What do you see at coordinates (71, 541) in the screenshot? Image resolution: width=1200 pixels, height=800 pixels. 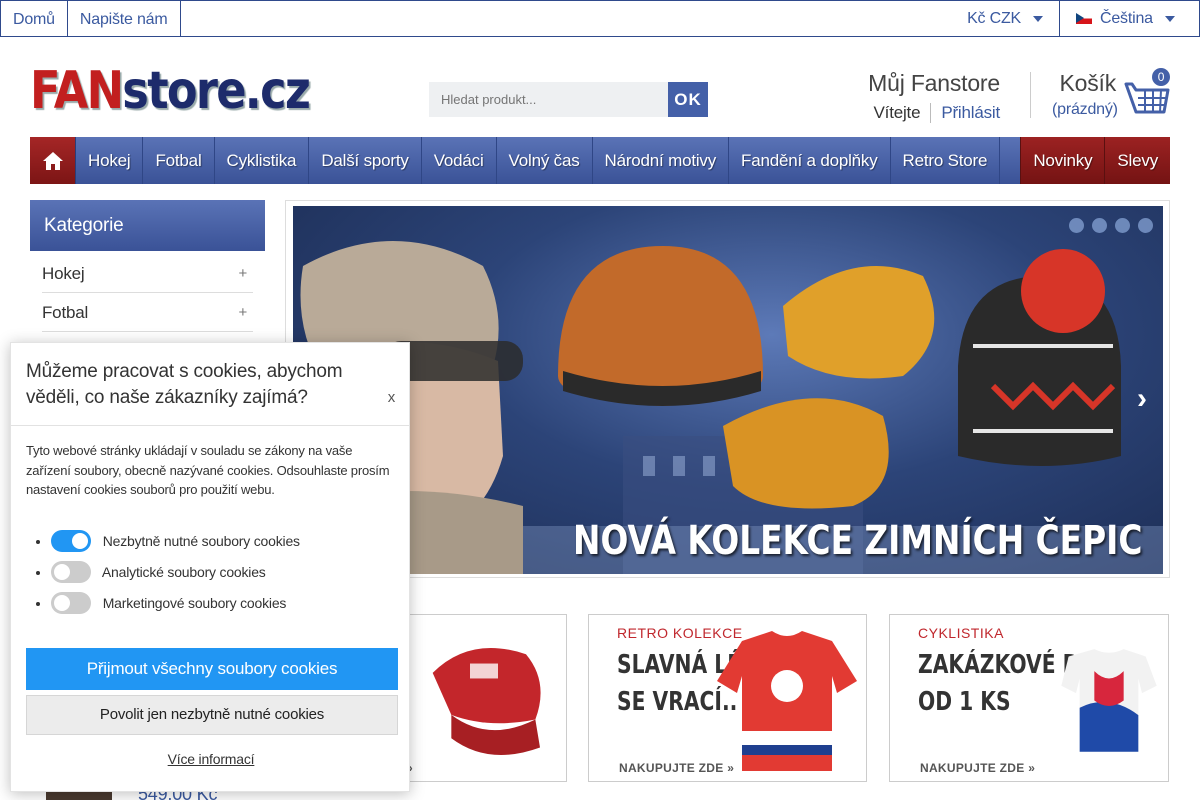 I see `necessary-cookies-toggle` at bounding box center [71, 541].